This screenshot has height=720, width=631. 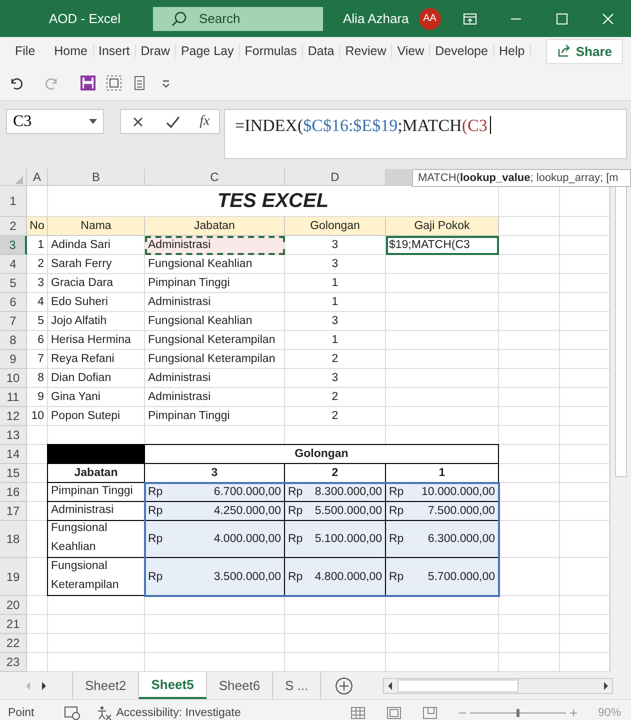 I want to click on ribbon-tab: Help, so click(x=512, y=51).